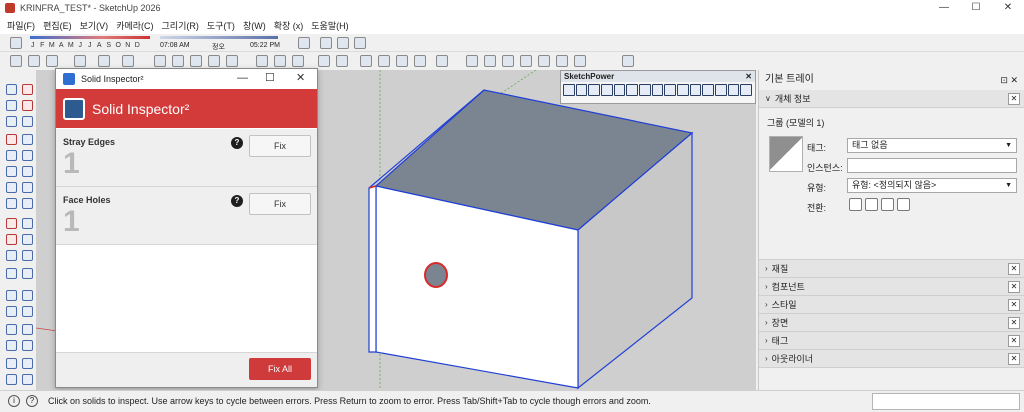 This screenshot has height=412, width=1024. Describe the element at coordinates (420, 61) in the screenshot. I see `warehouse-icon` at that location.